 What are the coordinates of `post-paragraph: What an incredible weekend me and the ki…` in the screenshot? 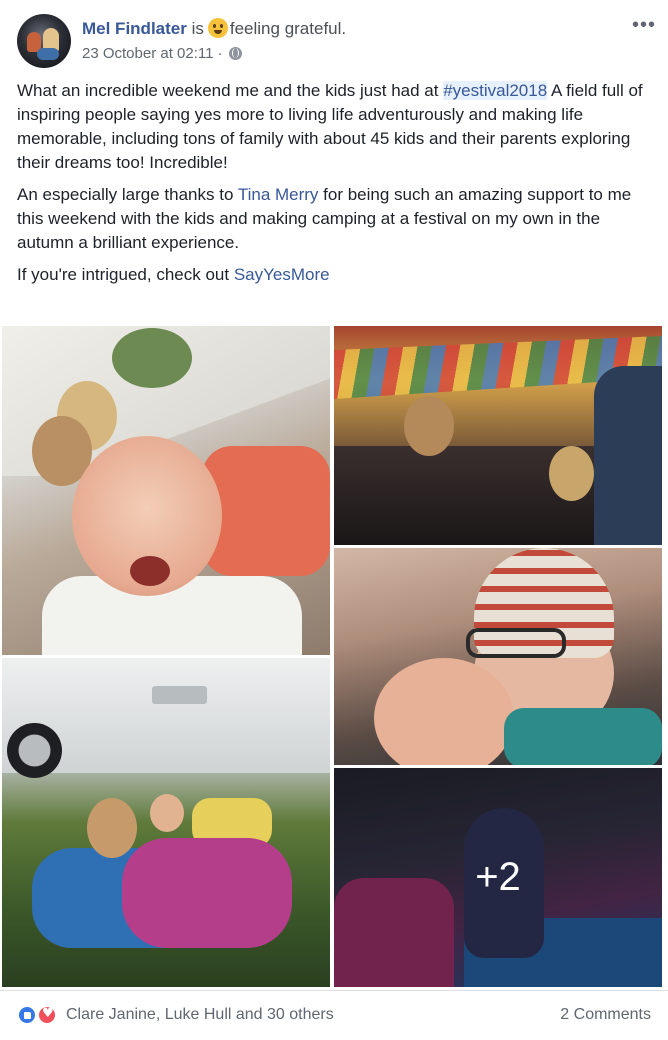 It's located at (337, 127).